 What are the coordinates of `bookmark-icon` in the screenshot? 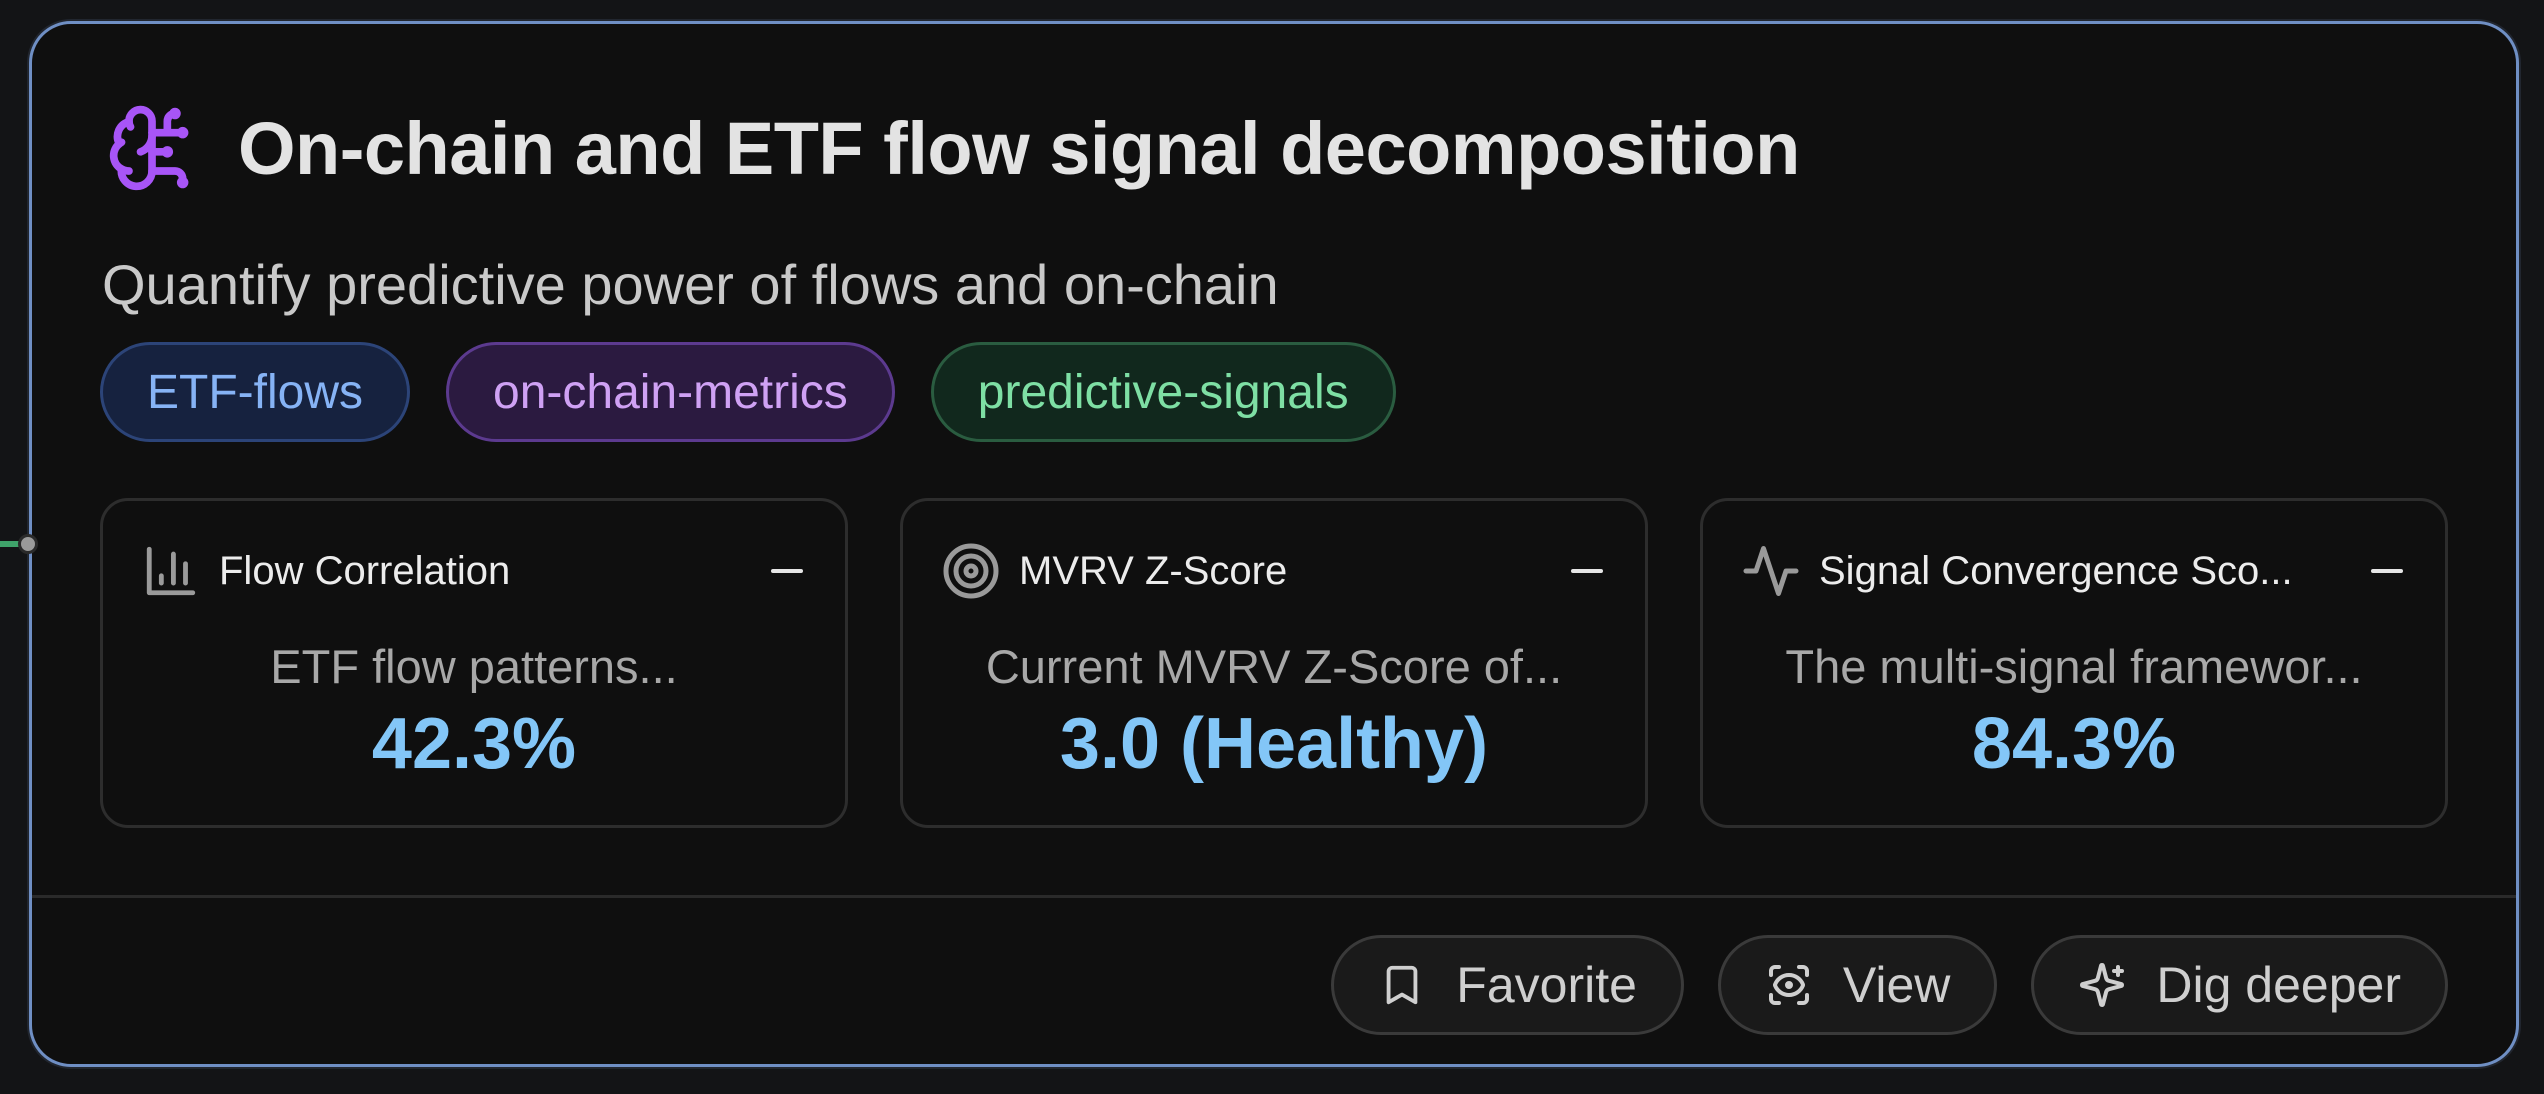 It's located at (1402, 985).